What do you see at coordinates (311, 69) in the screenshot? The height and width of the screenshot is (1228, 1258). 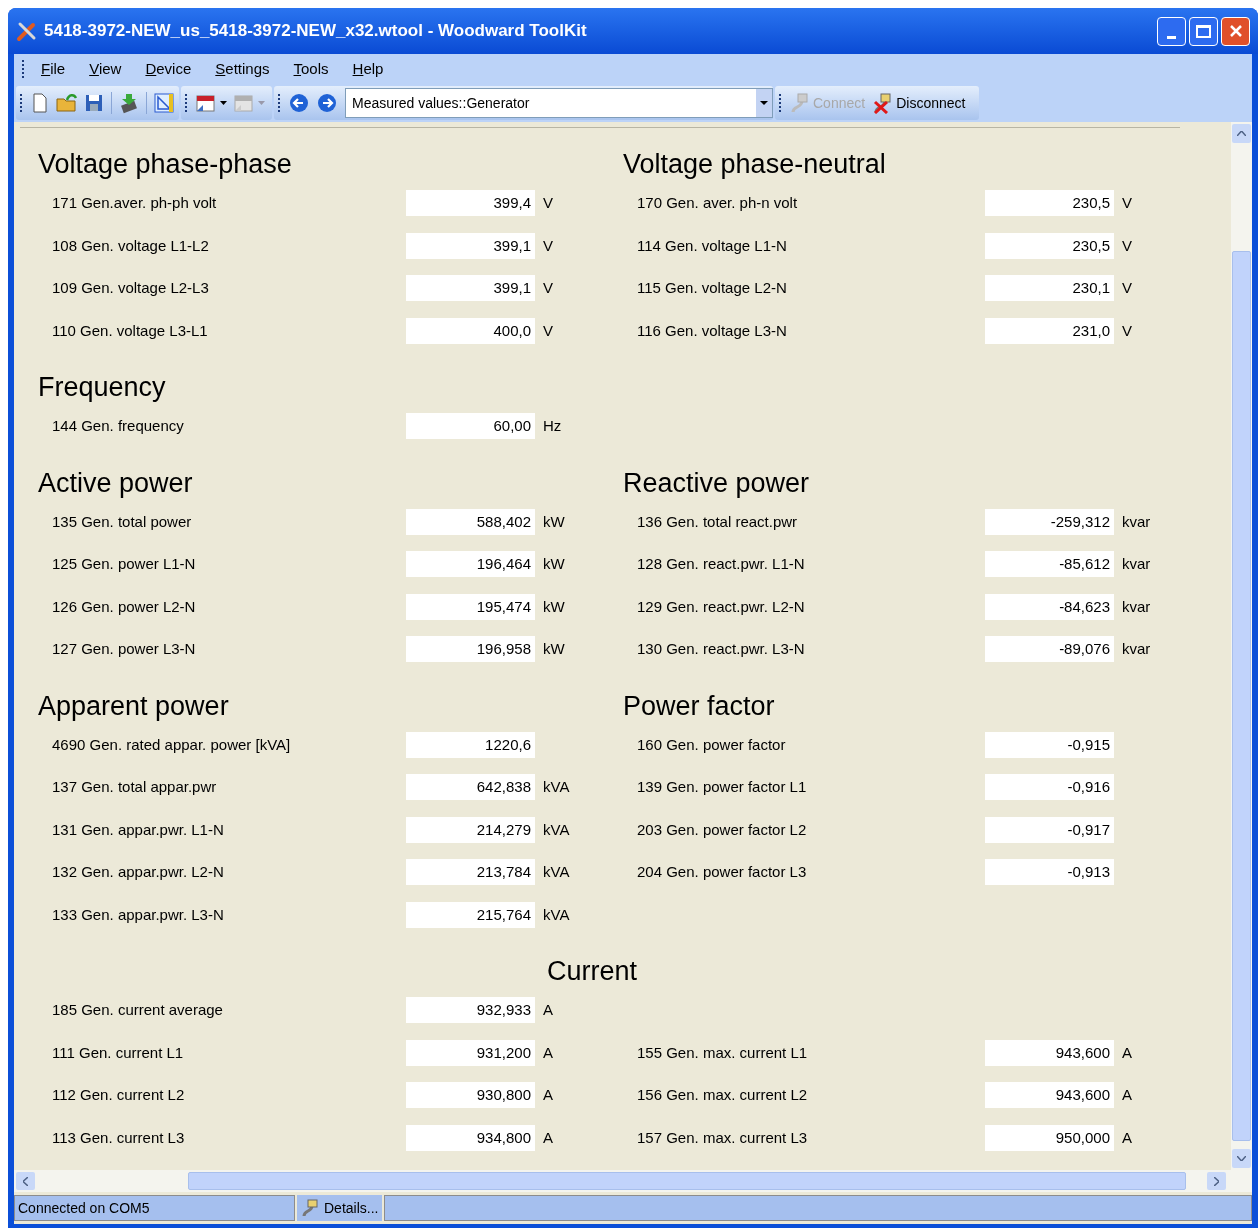 I see `menu-item: Tools` at bounding box center [311, 69].